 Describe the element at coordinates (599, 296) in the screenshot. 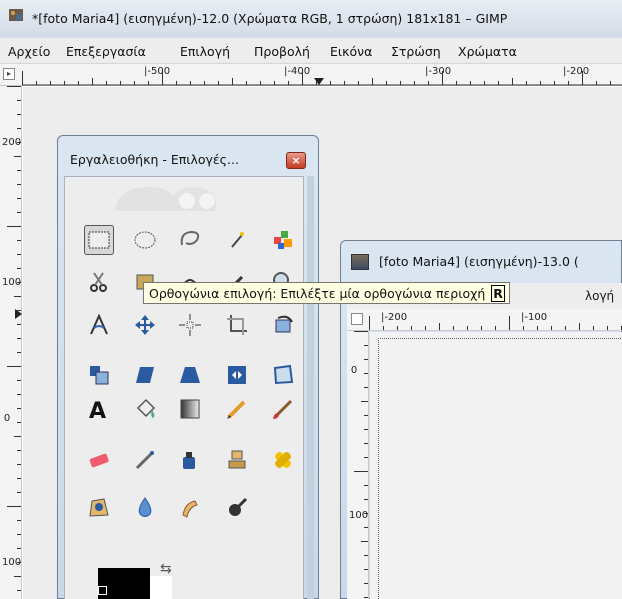

I see `menu-select: λογή` at that location.